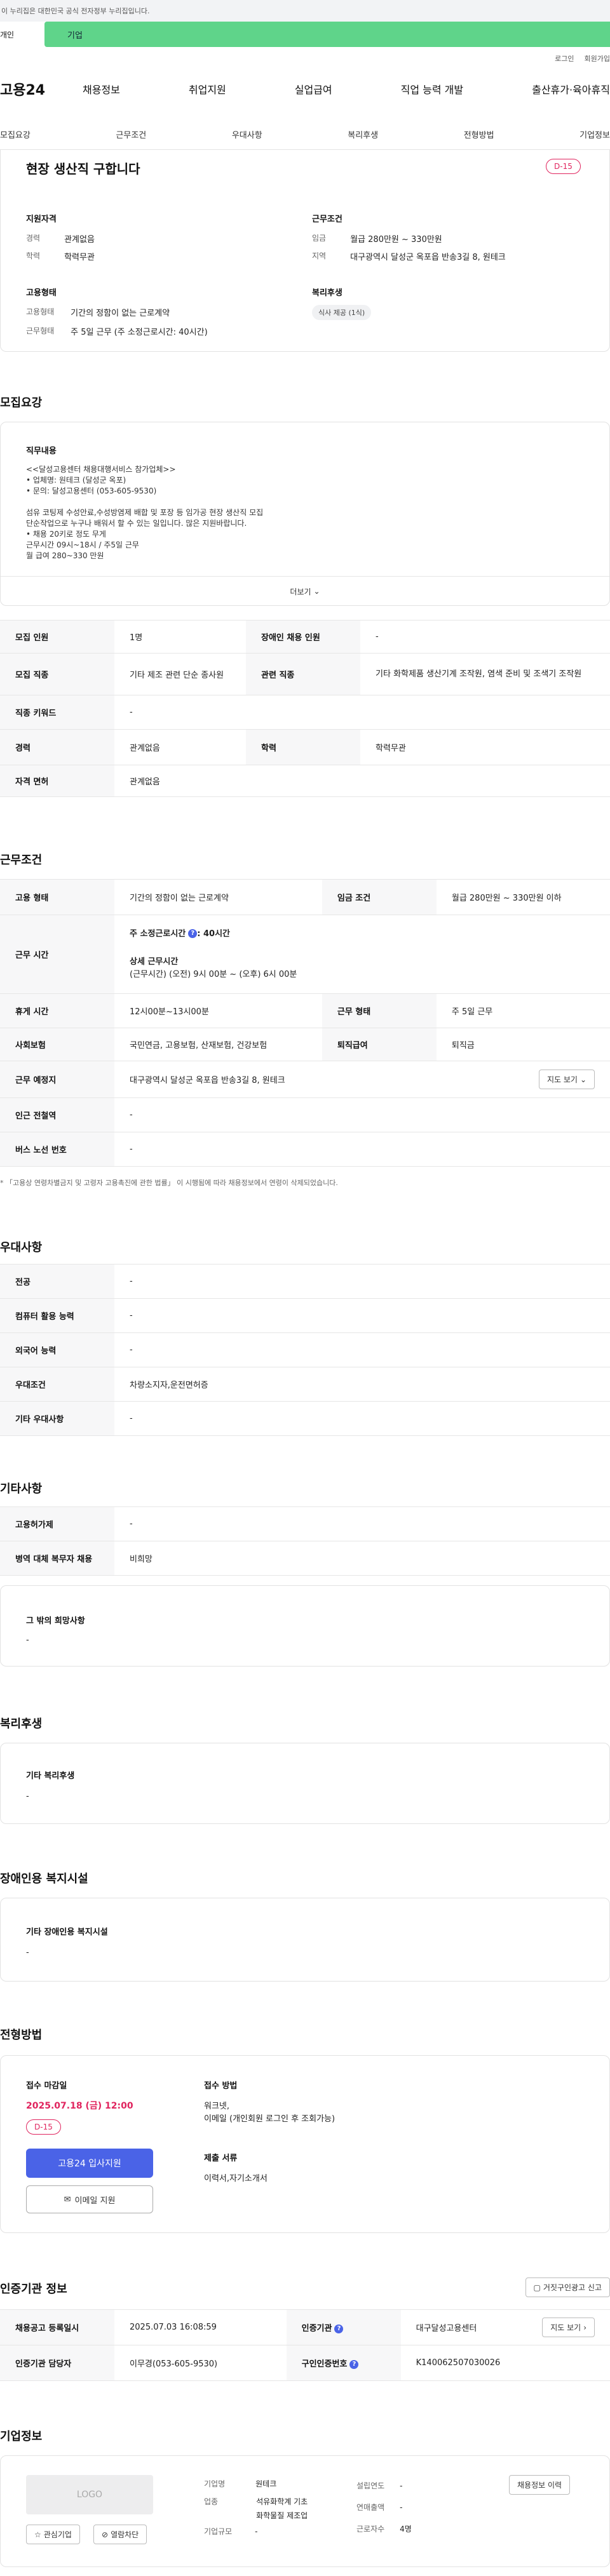 The height and width of the screenshot is (2576, 610). I want to click on welfare-summary-title: 복리후생, so click(327, 293).